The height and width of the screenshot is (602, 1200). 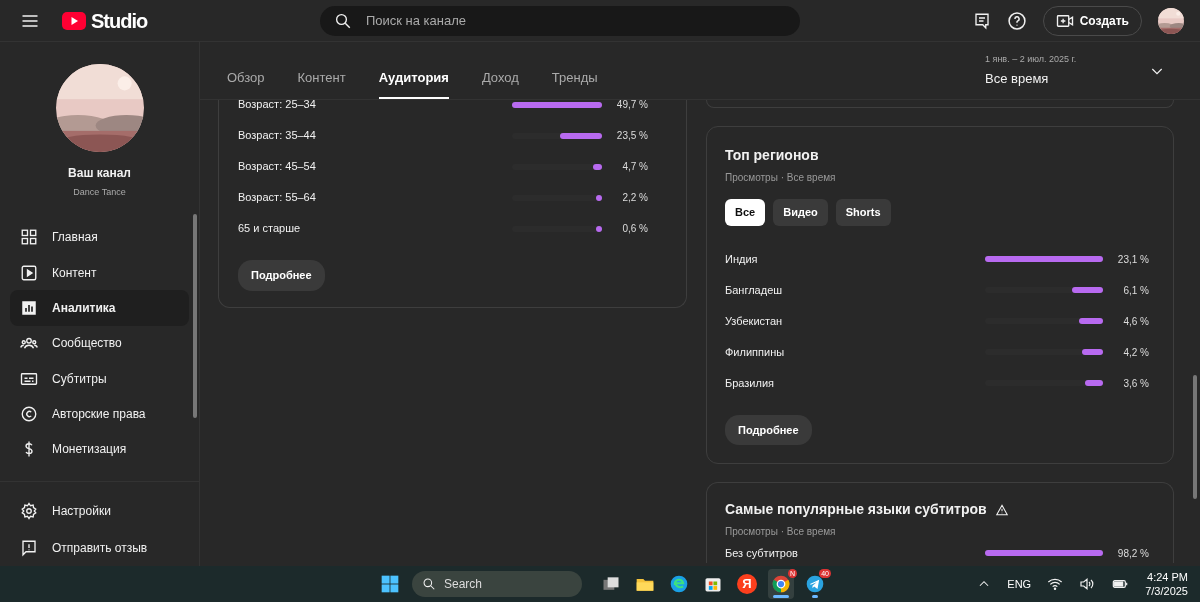 What do you see at coordinates (1019, 584) in the screenshot?
I see `language-indicator: ENG` at bounding box center [1019, 584].